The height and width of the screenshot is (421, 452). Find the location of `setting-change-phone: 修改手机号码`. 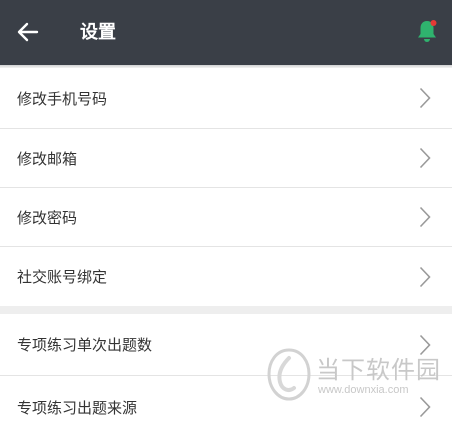

setting-change-phone: 修改手机号码 is located at coordinates (226, 98).